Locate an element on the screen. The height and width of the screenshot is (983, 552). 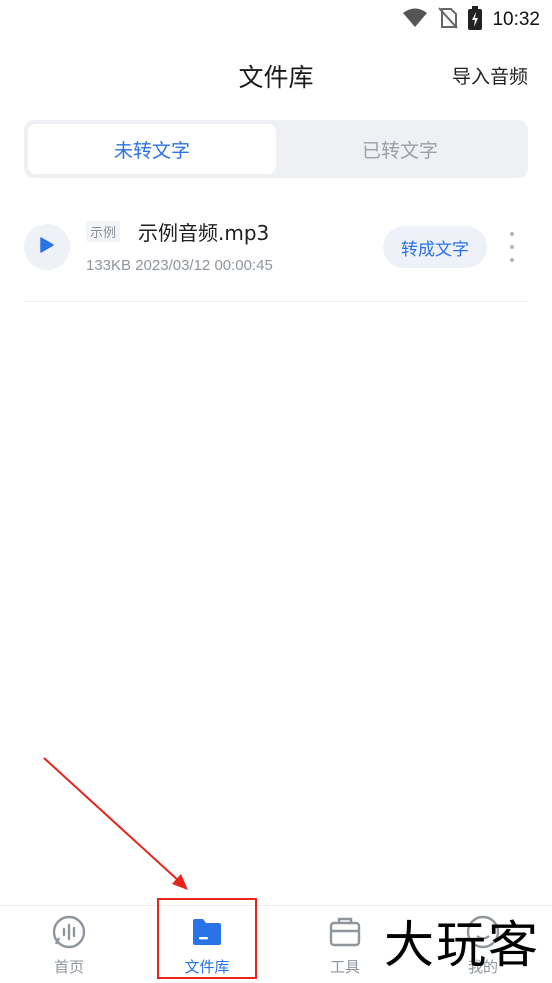
play-icon is located at coordinates (47, 247).